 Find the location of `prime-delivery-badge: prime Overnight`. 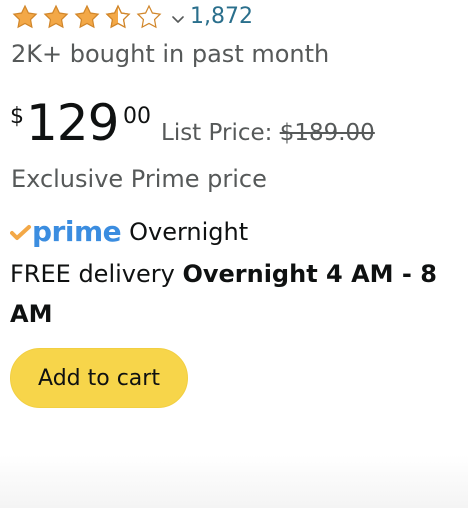

prime-delivery-badge: prime Overnight is located at coordinates (129, 232).